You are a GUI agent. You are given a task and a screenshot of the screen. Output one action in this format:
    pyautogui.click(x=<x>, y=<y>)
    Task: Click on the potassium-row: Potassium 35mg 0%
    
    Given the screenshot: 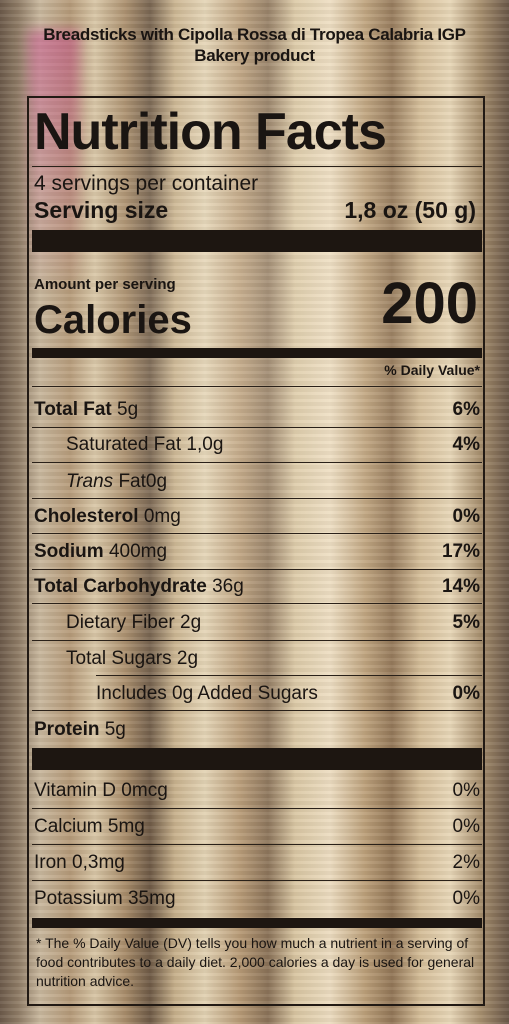 What is the action you would take?
    pyautogui.click(x=257, y=899)
    